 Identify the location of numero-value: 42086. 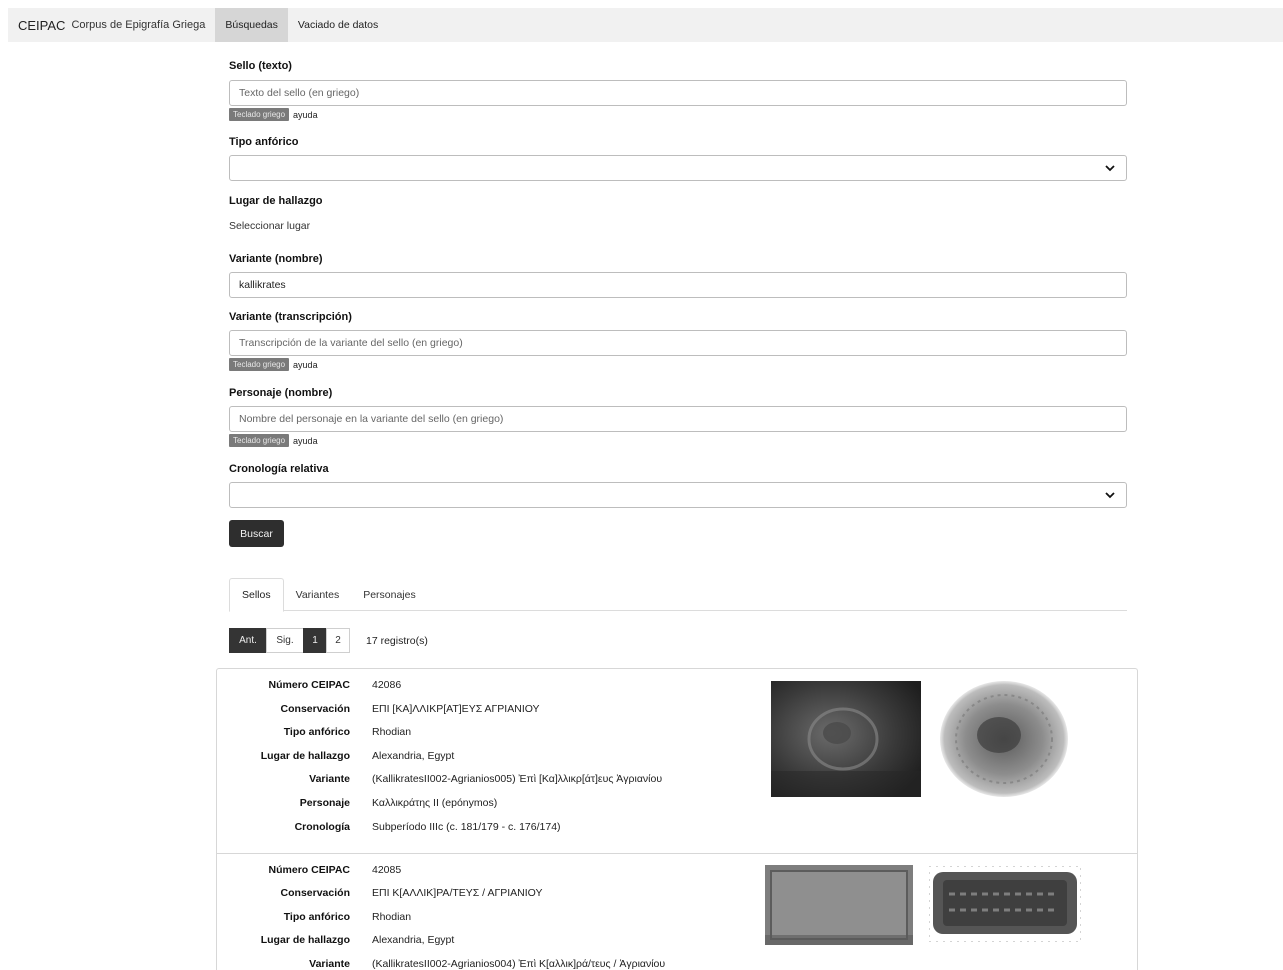
(387, 685).